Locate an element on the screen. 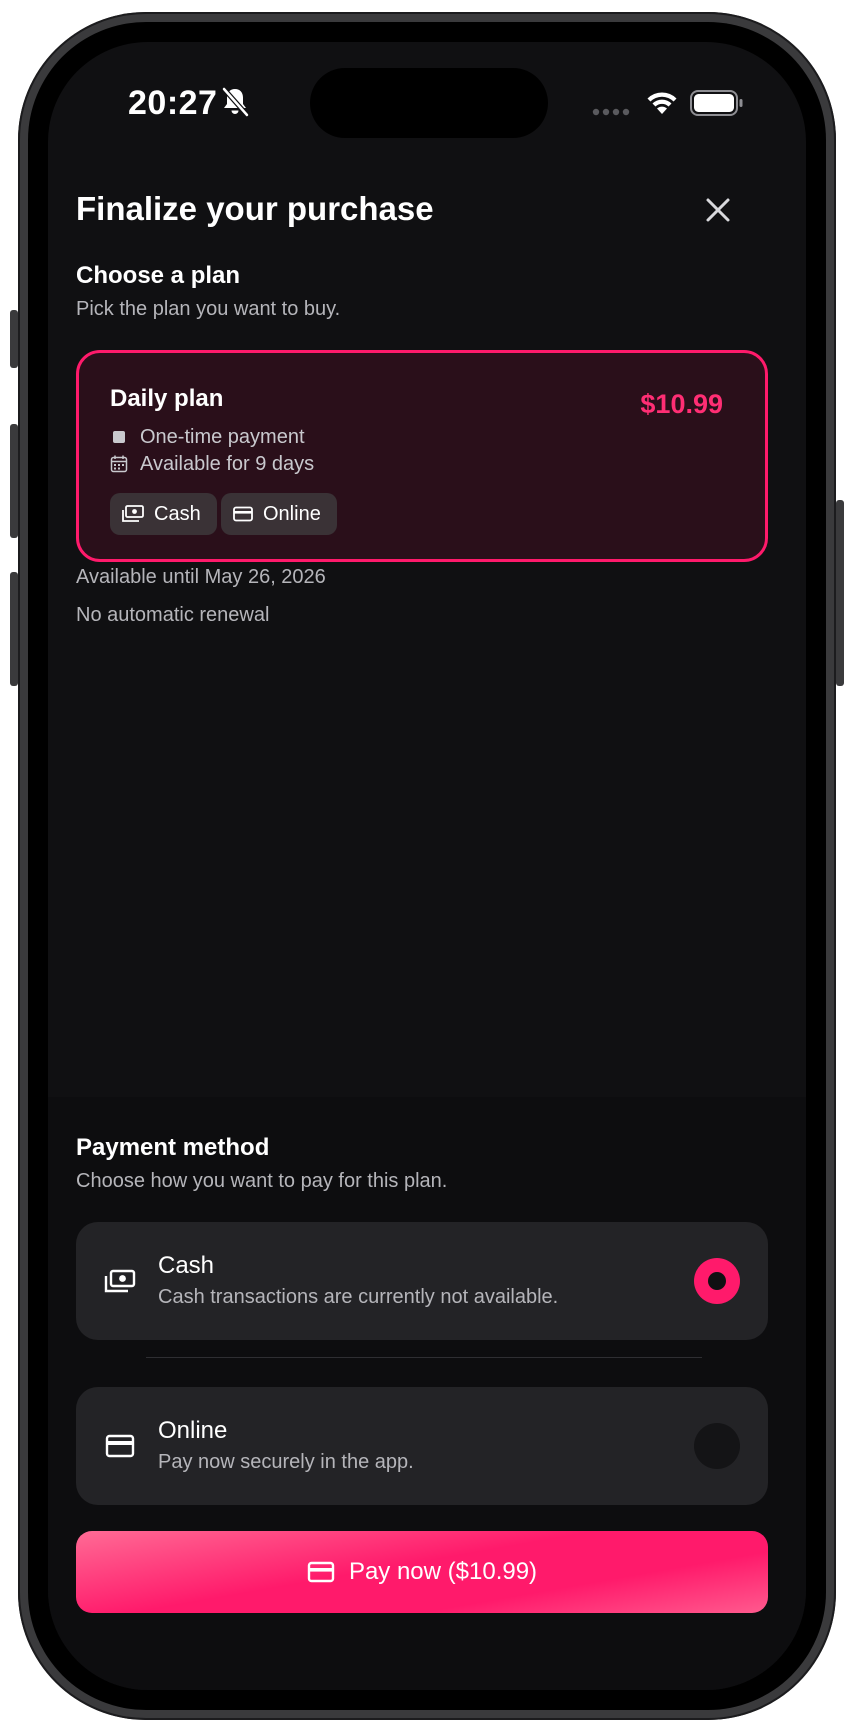 Image resolution: width=854 pixels, height=1734 pixels. square-icon is located at coordinates (119, 437).